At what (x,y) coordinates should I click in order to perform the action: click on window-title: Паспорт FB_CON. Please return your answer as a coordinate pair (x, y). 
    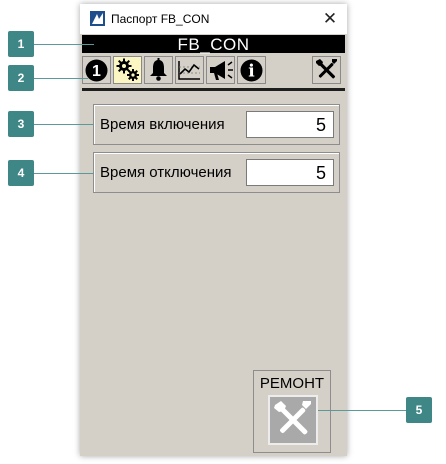
    Looking at the image, I should click on (160, 19).